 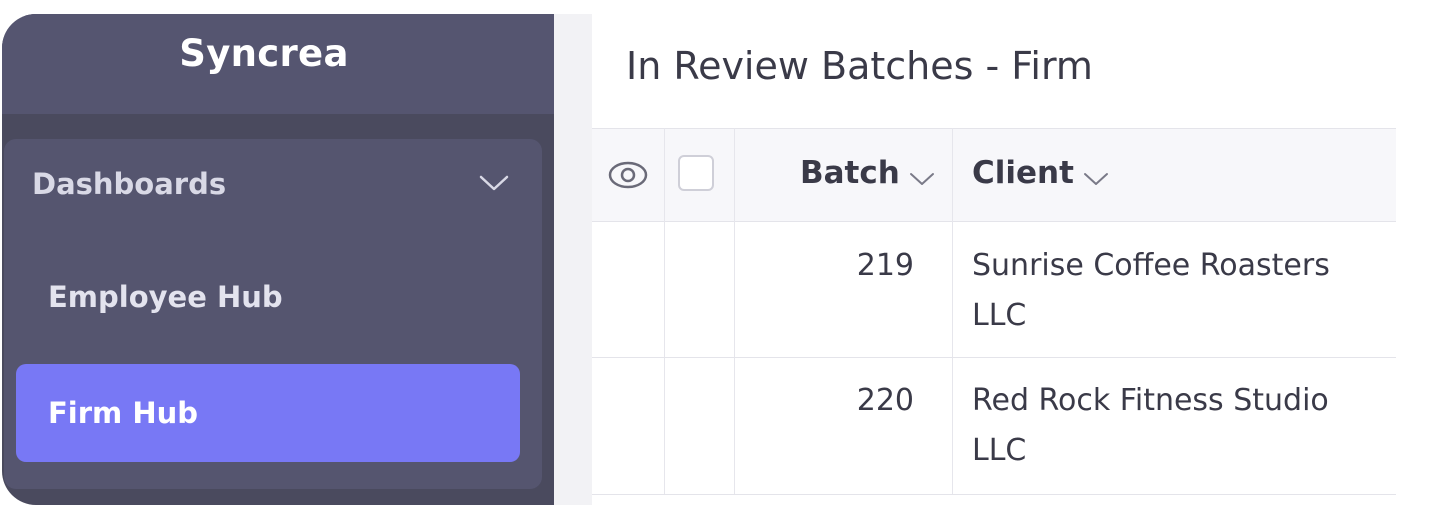 What do you see at coordinates (273, 186) in the screenshot?
I see `sidebar-section-dashboards: Dashboards` at bounding box center [273, 186].